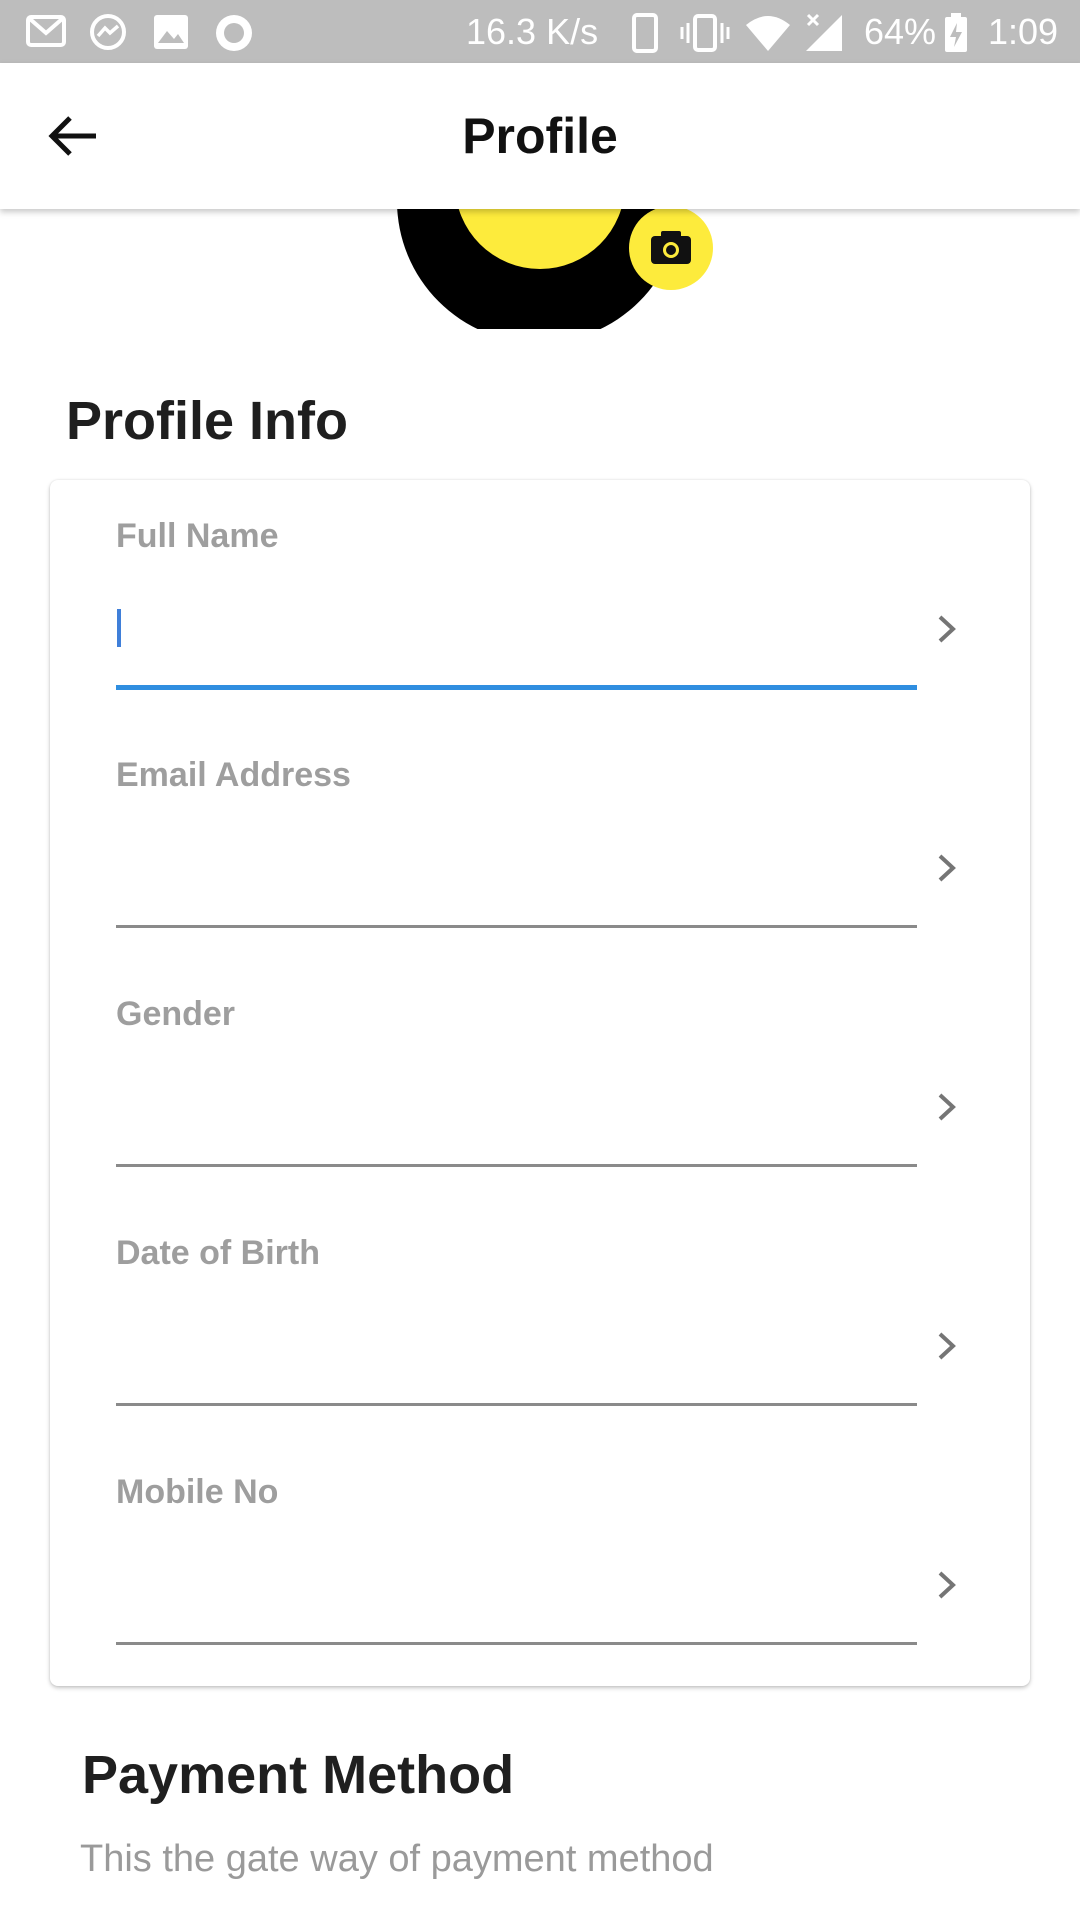  I want to click on change-photo-button, so click(671, 248).